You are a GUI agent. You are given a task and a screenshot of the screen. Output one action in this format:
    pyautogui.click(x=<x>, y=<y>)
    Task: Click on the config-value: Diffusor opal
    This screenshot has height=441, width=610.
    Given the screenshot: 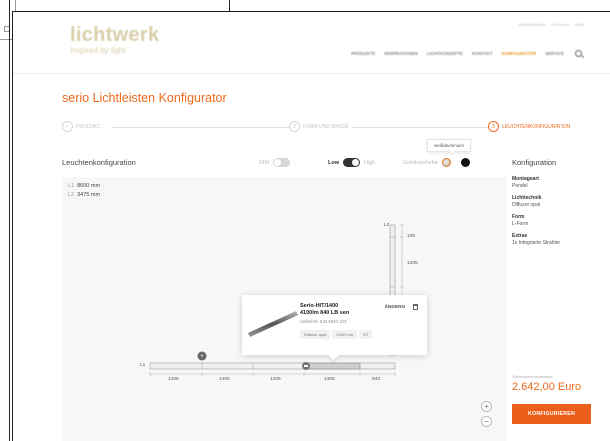 What is the action you would take?
    pyautogui.click(x=526, y=204)
    